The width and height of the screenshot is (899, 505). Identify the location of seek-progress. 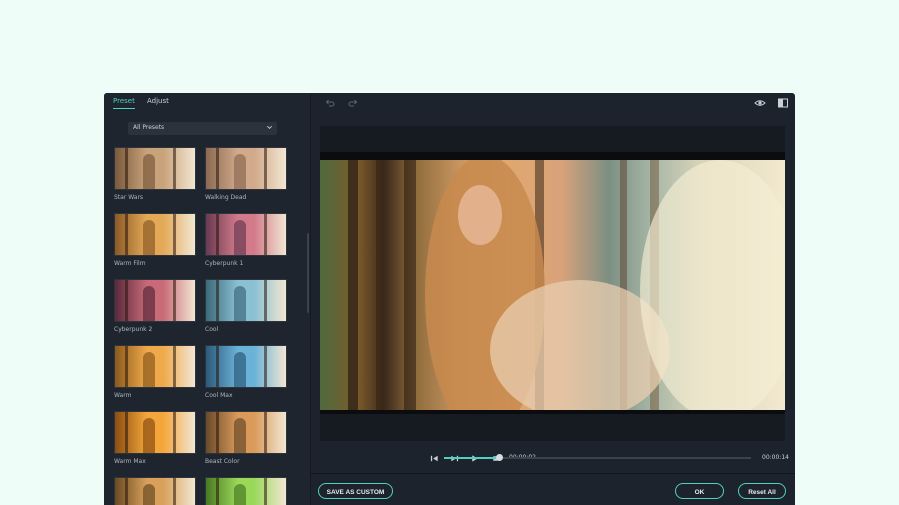
(472, 458).